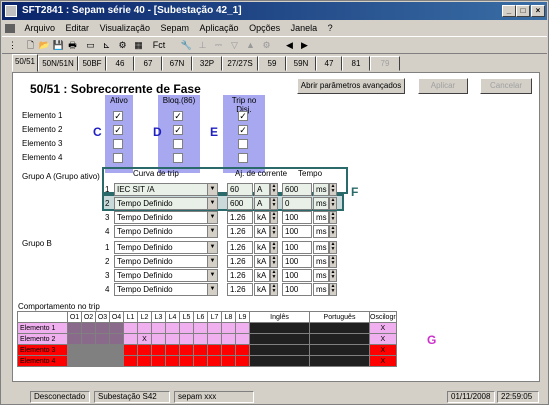 The height and width of the screenshot is (405, 549). I want to click on tab-59n: 59N, so click(301, 63).